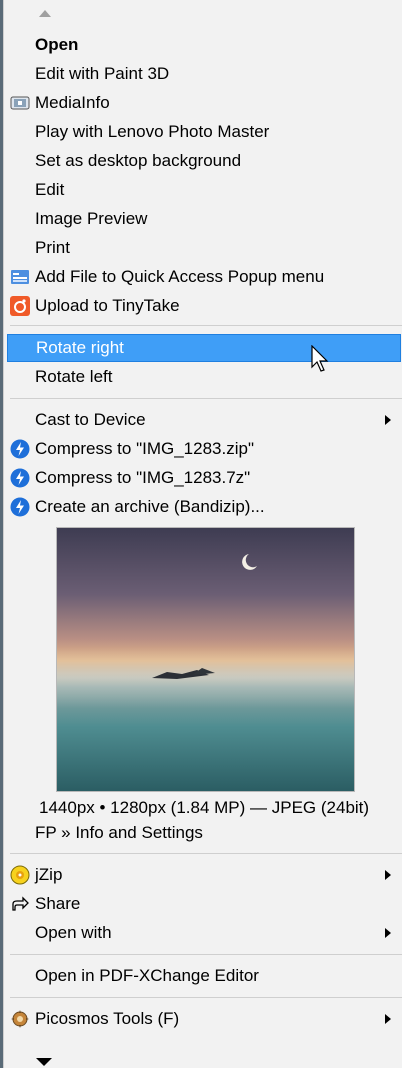 This screenshot has width=402, height=1068. What do you see at coordinates (204, 161) in the screenshot?
I see `menu-item-set-desktop-background: Set as desktop background` at bounding box center [204, 161].